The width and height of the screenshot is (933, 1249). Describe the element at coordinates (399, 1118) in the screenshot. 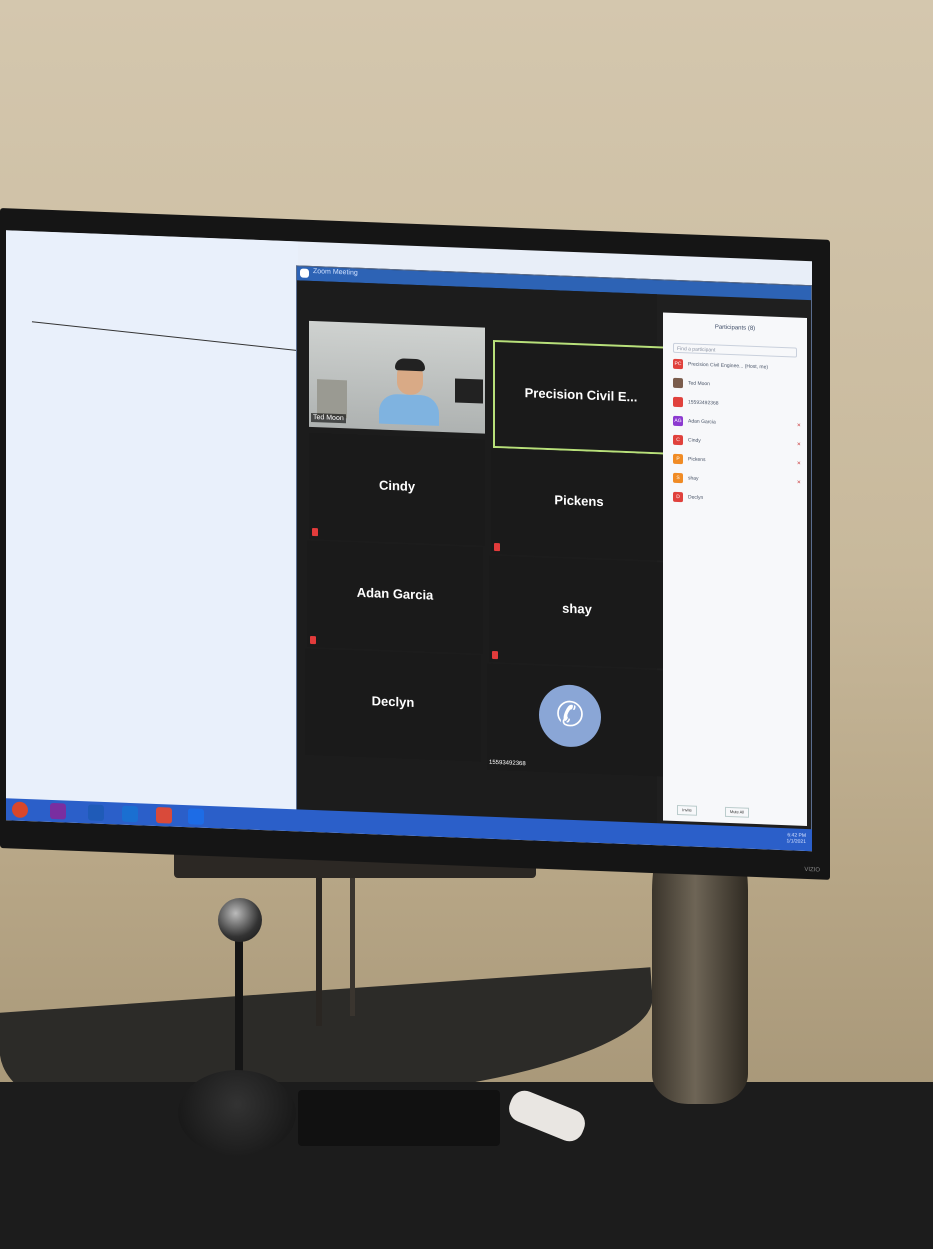

I see `set-top-box` at that location.